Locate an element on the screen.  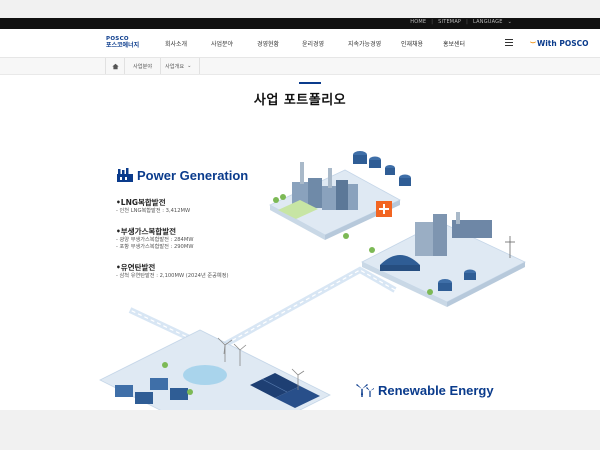
byproduct-detail-gwangyang: - 광양 부생가스복합발전 : 284MW is located at coordinates (155, 240).